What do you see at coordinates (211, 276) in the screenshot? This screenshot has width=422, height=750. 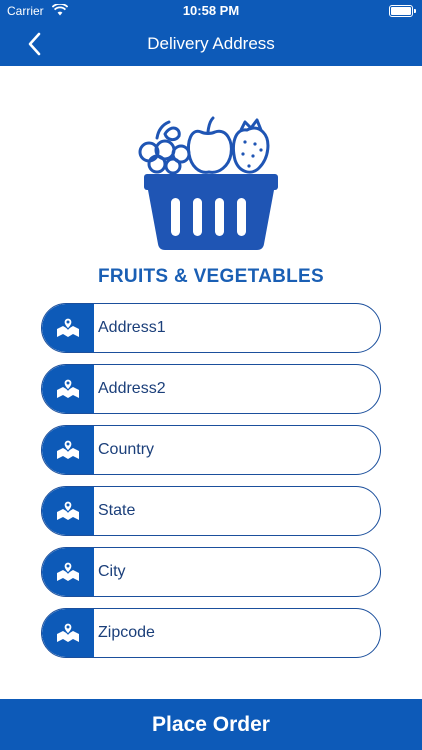 I see `brand-title: FRUITS & VEGETABLES` at bounding box center [211, 276].